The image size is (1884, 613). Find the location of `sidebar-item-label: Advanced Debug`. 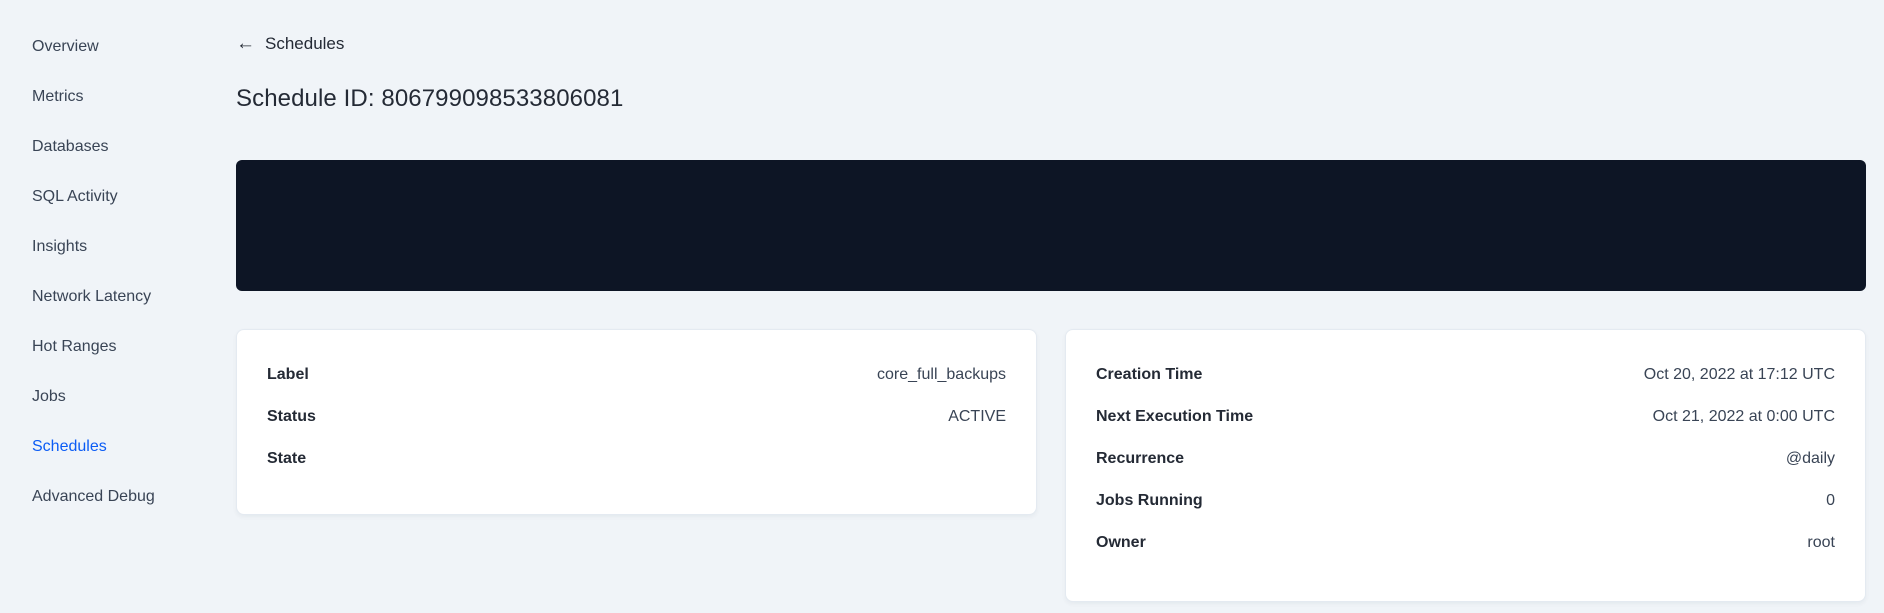

sidebar-item-label: Advanced Debug is located at coordinates (93, 496).